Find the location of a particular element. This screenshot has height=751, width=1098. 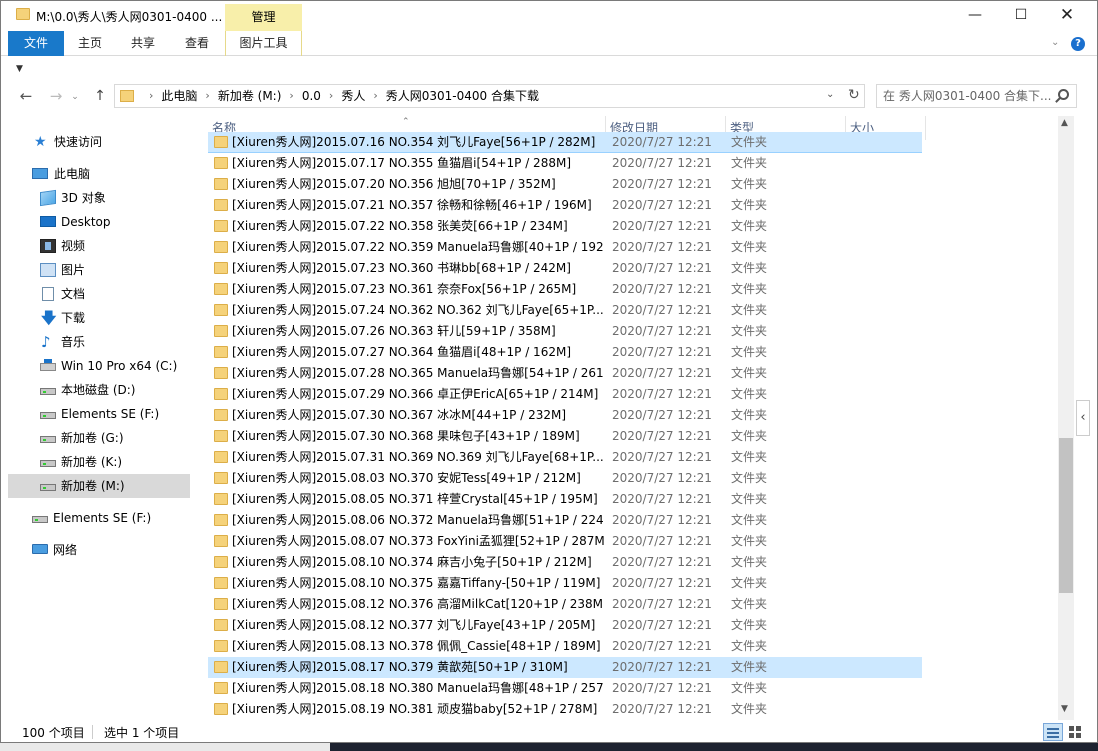

sidebar-item-music: ♪ 音乐 is located at coordinates (99, 342).